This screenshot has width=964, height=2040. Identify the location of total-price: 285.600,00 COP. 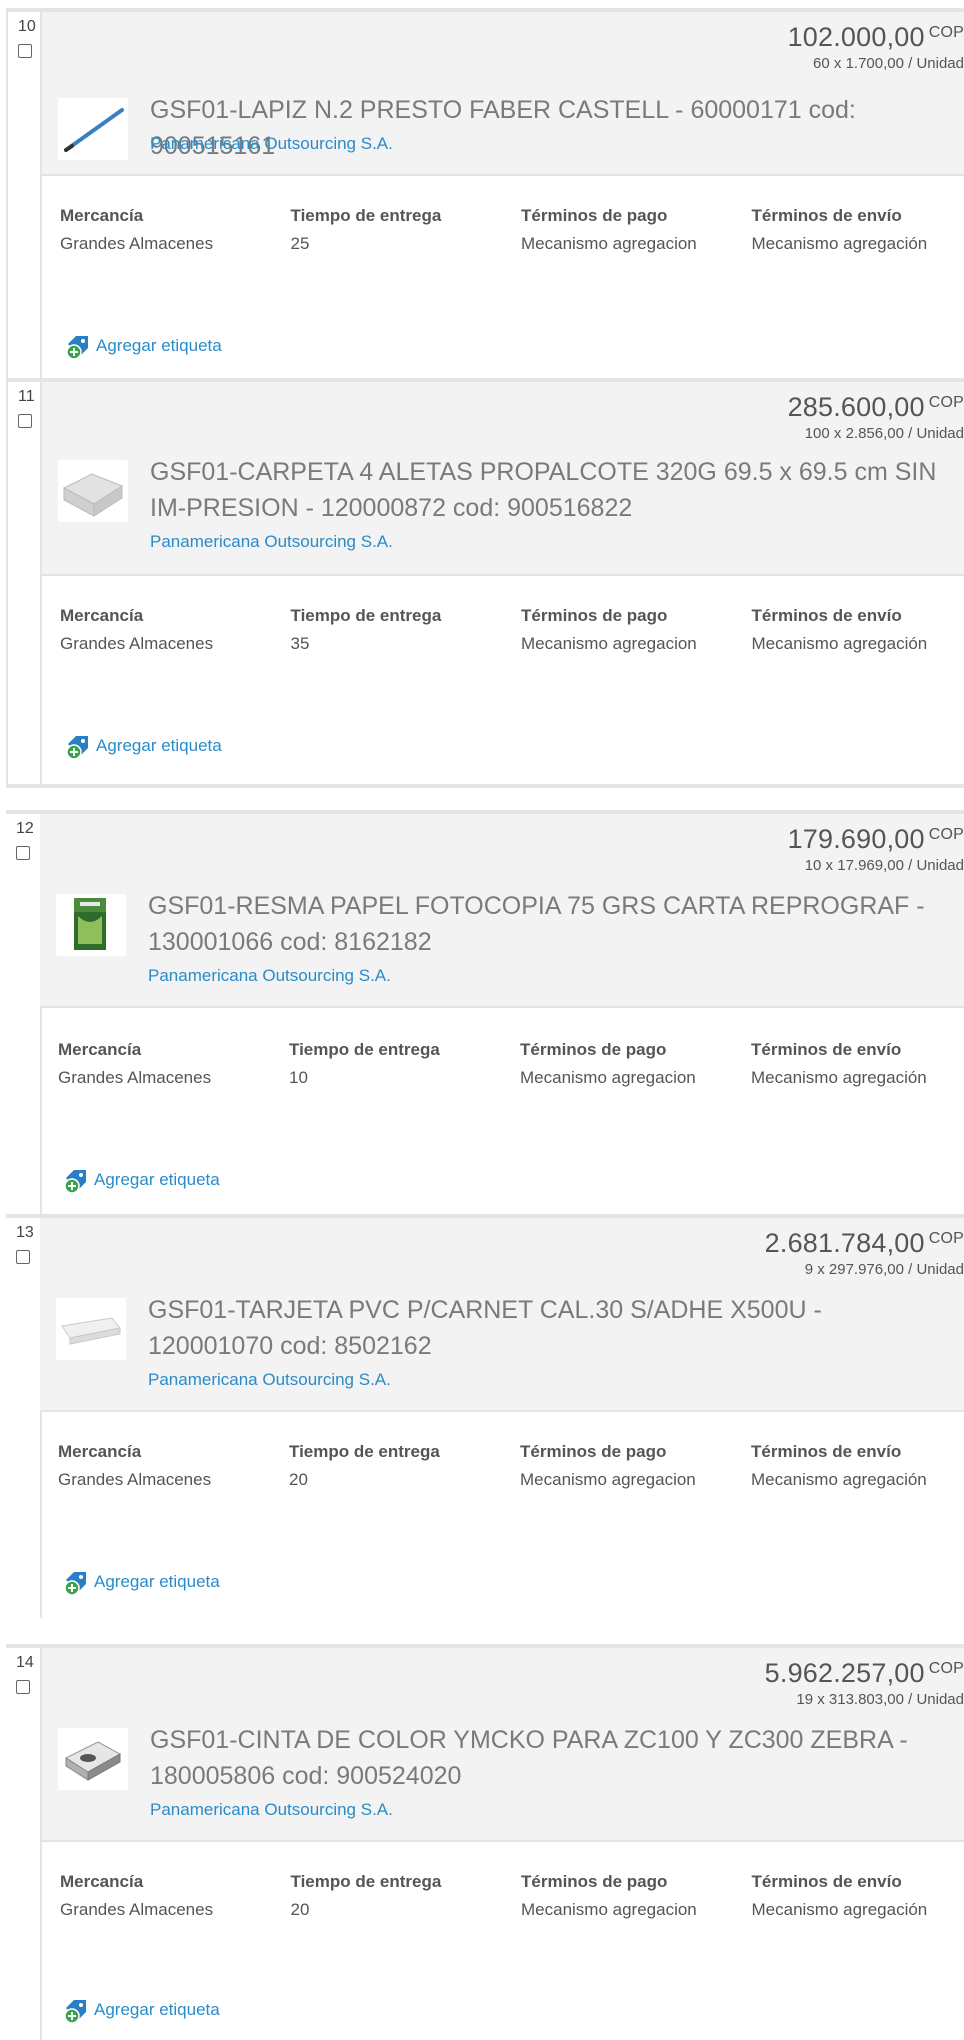
(875, 407).